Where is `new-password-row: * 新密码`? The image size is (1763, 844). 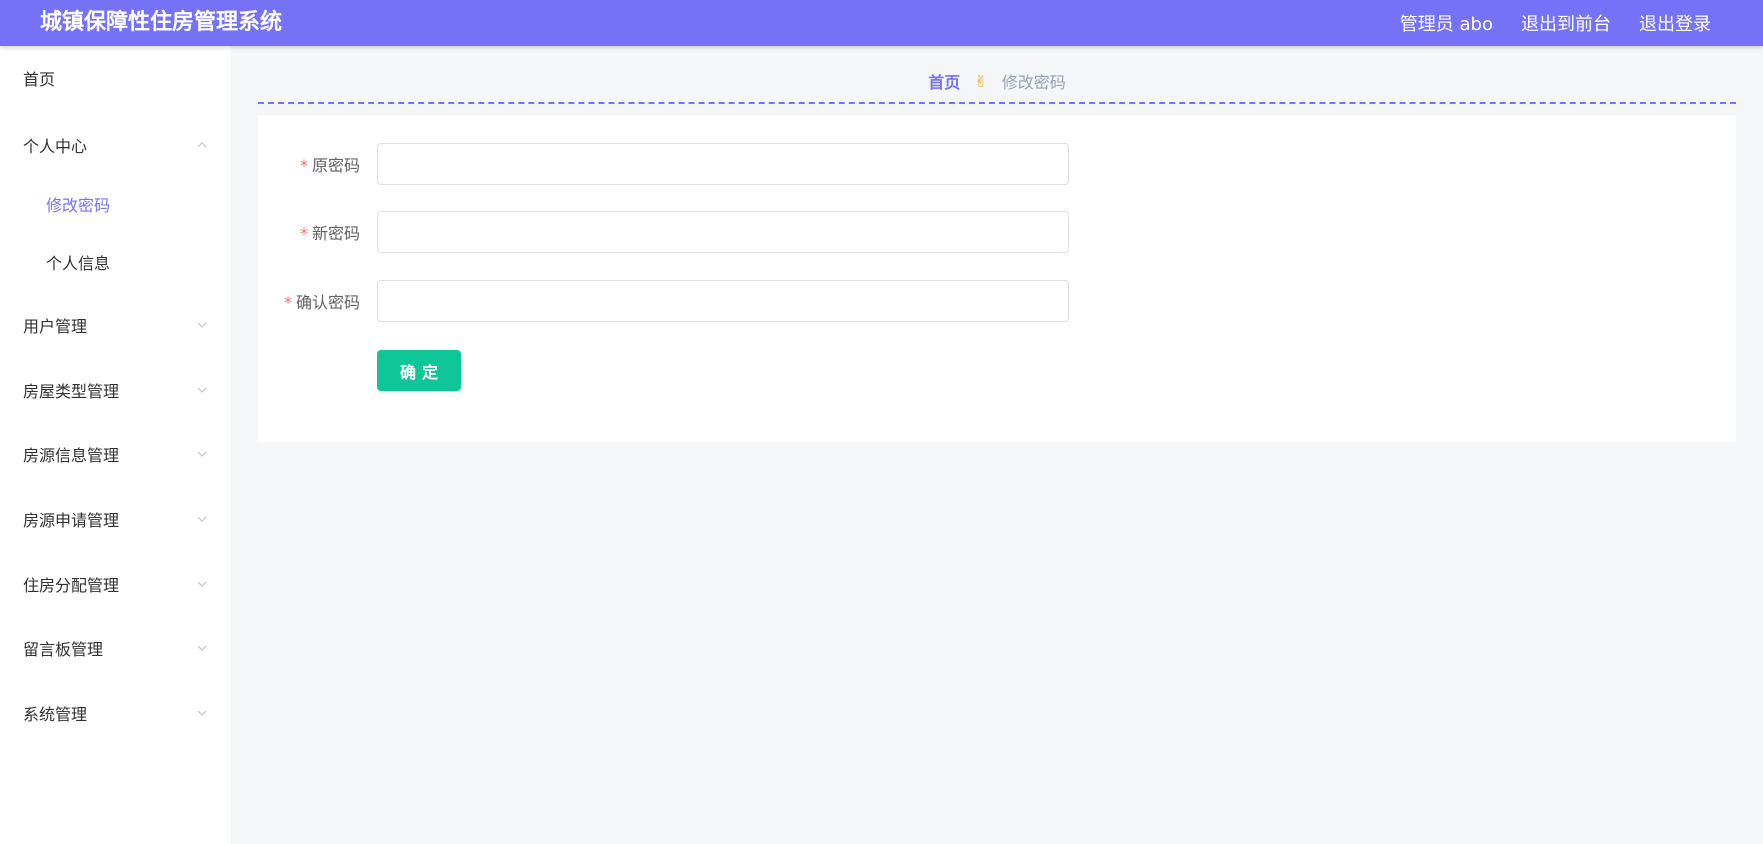 new-password-row: * 新密码 is located at coordinates (997, 232).